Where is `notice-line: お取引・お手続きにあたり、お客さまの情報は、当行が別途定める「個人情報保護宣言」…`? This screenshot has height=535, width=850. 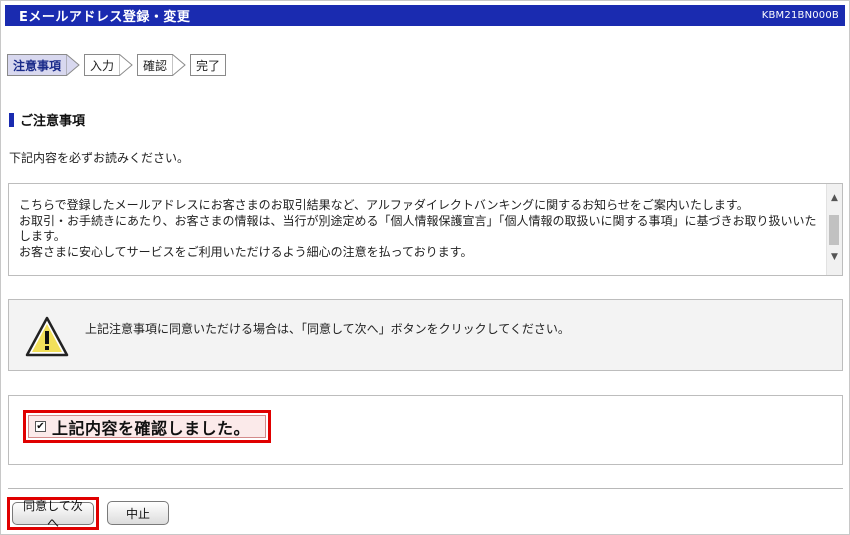
notice-line: お取引・お手続きにあたり、お客さまの情報は、当行が別途定める「個人情報保護宣言」… is located at coordinates (418, 228).